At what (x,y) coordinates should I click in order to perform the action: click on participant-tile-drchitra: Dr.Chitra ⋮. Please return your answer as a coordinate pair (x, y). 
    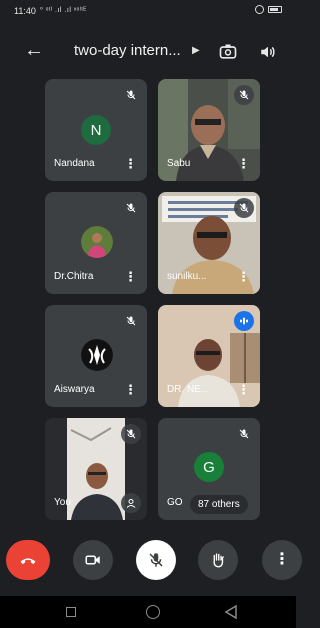
    Looking at the image, I should click on (96, 243).